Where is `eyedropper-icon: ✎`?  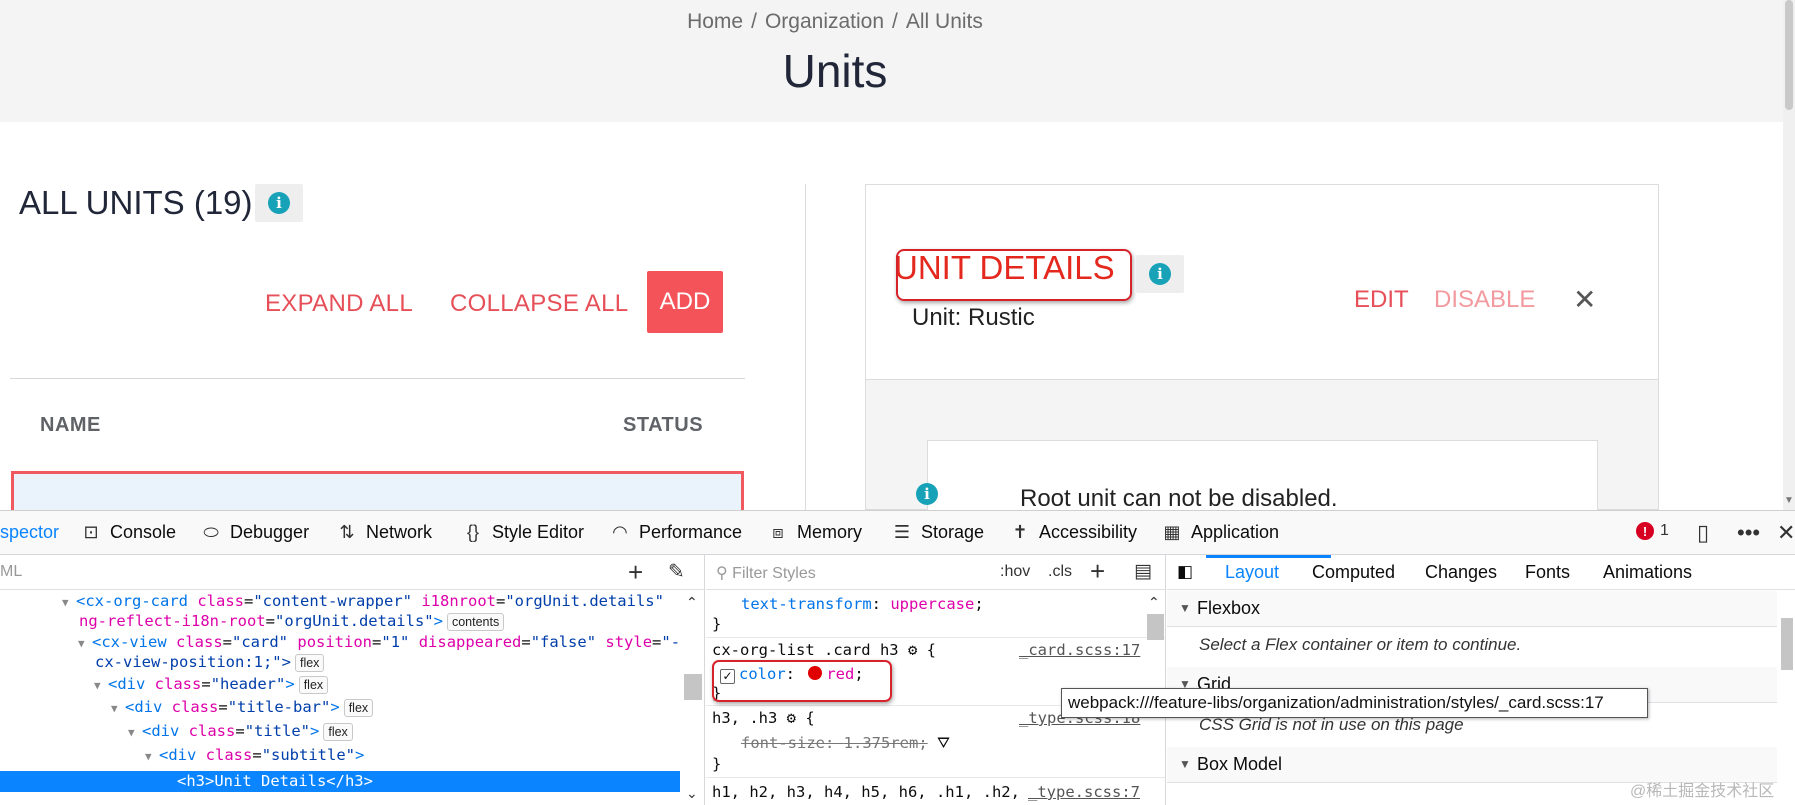
eyedropper-icon: ✎ is located at coordinates (676, 571).